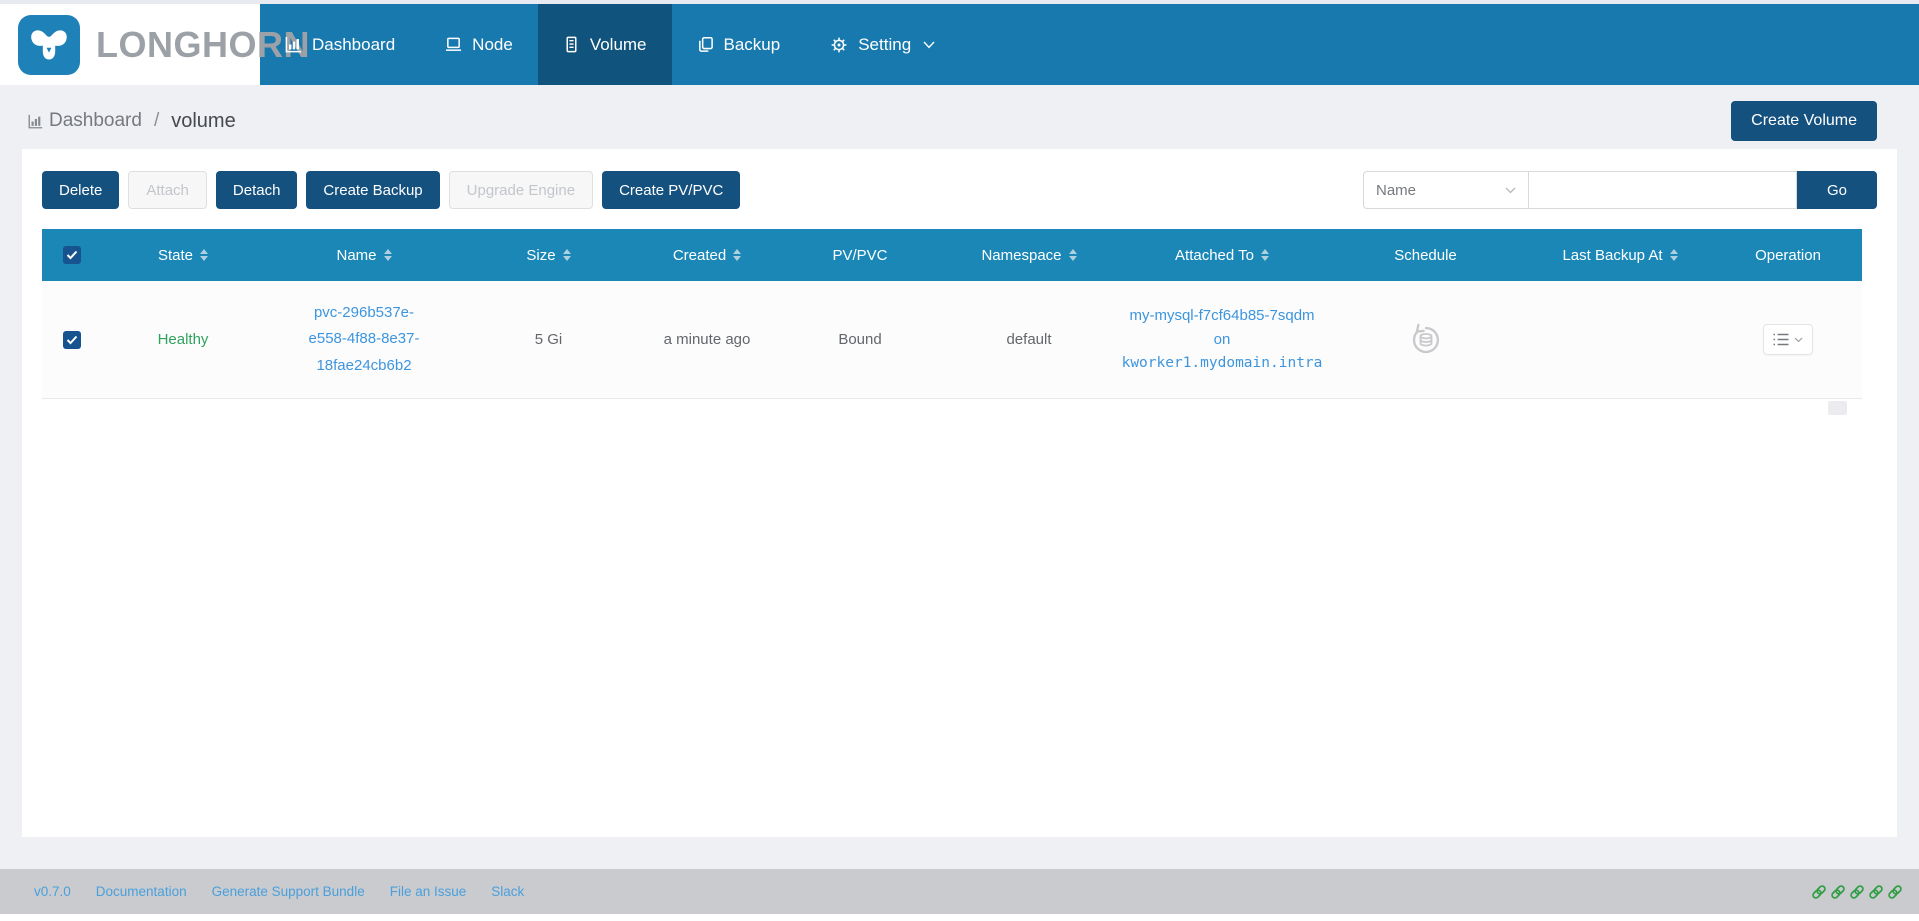 The width and height of the screenshot is (1919, 921). I want to click on filter-bar: Name Go, so click(1620, 190).